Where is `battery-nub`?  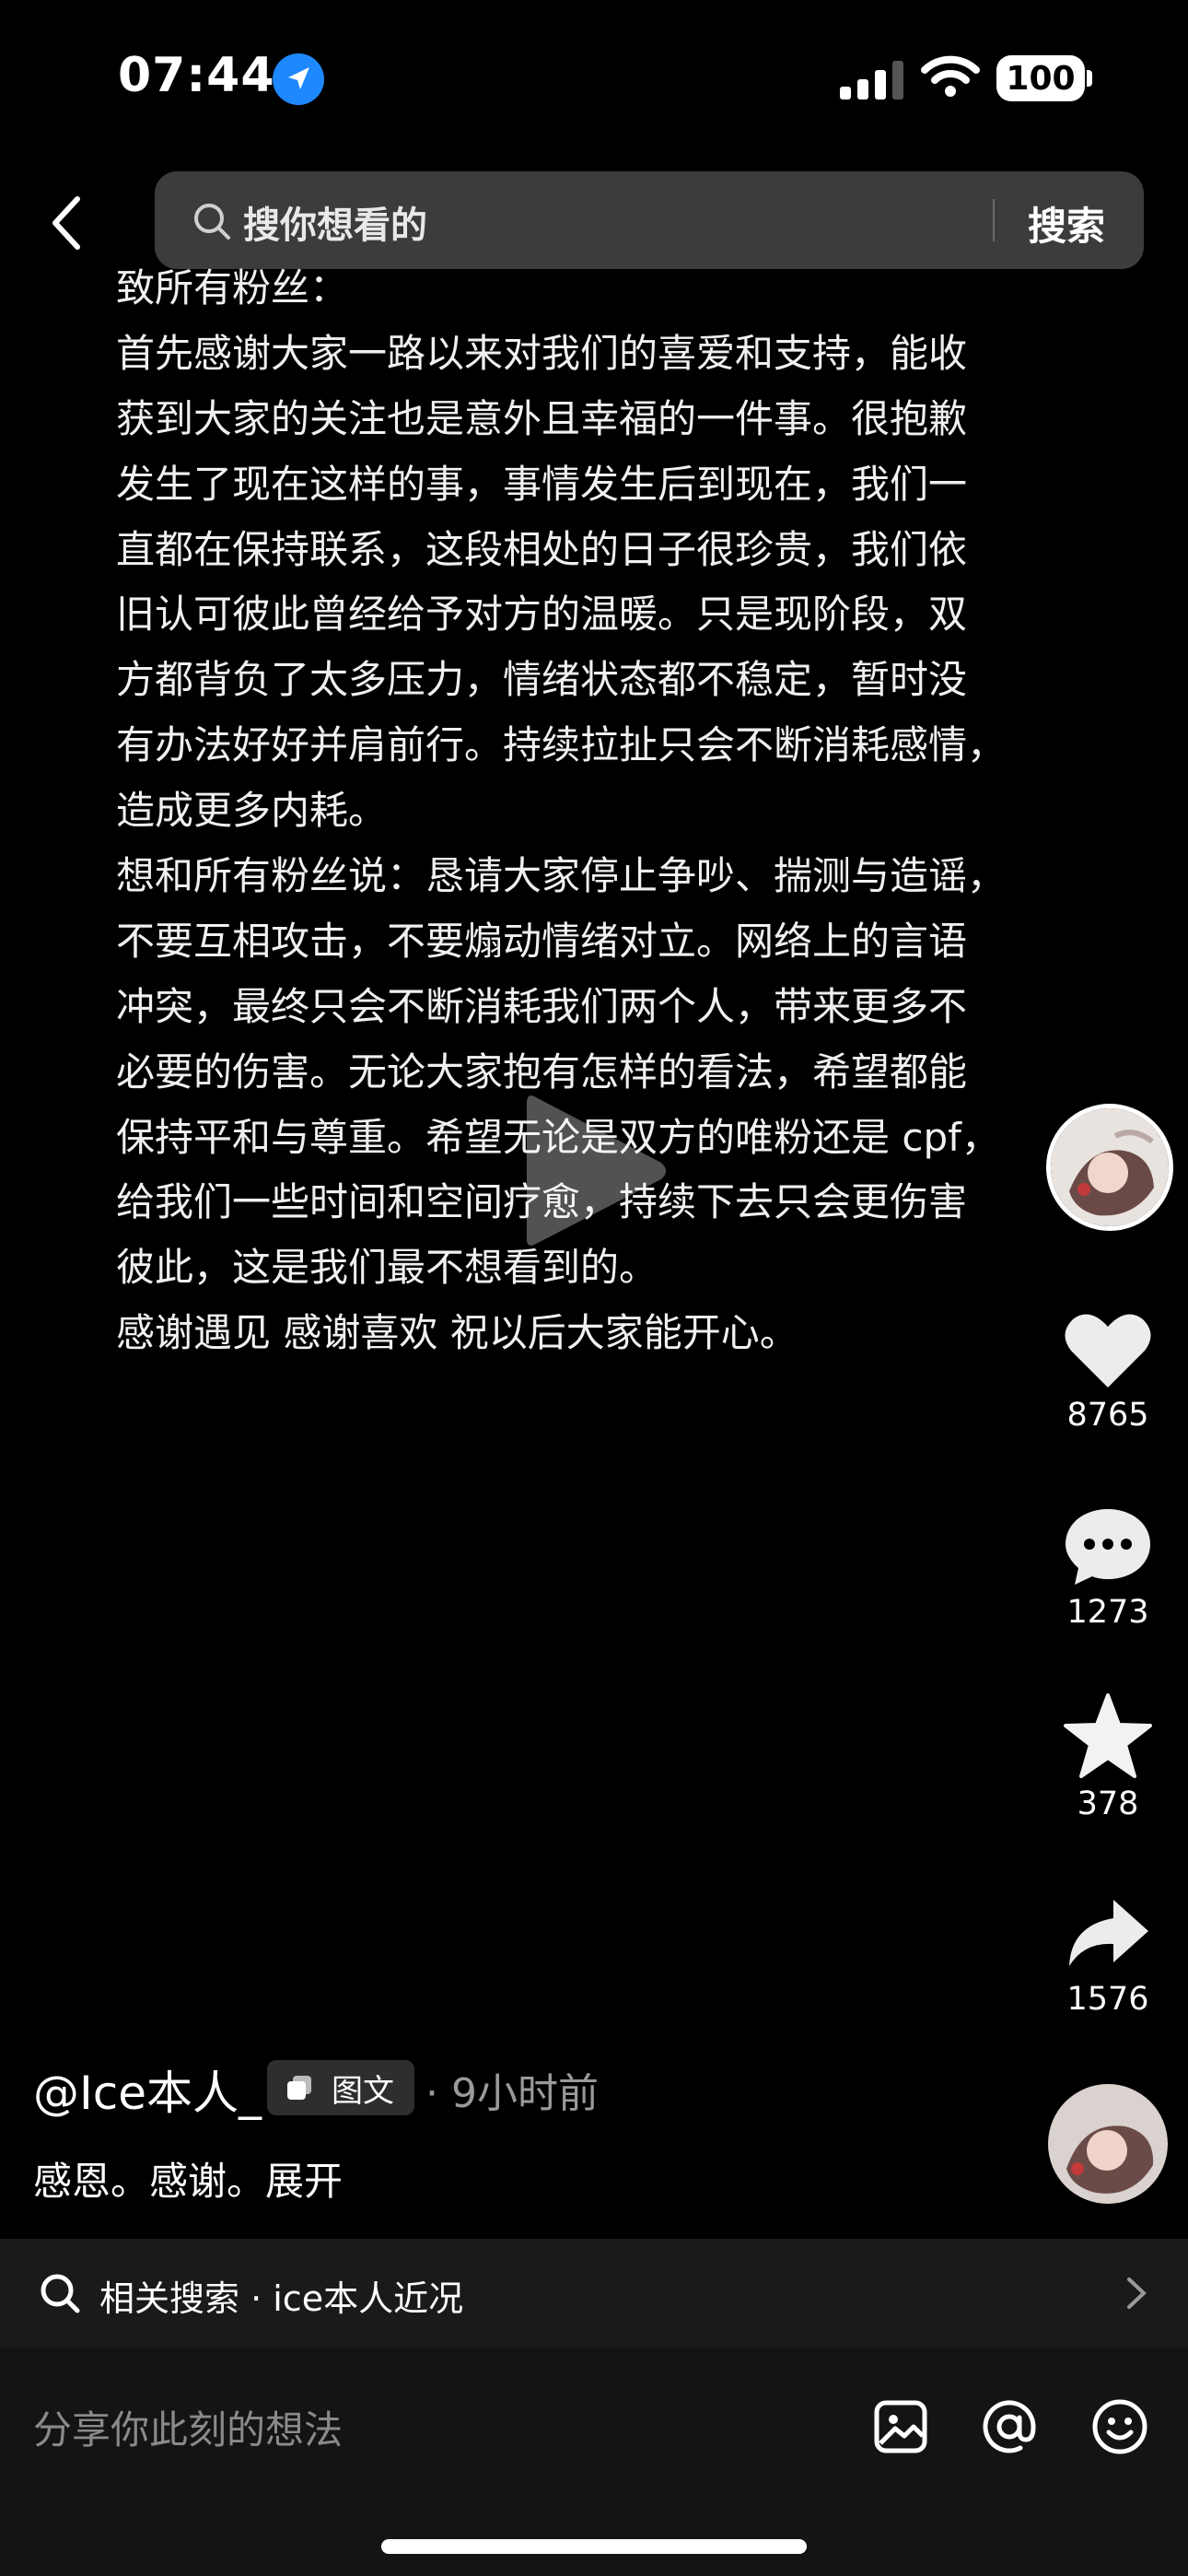
battery-nub is located at coordinates (1089, 78).